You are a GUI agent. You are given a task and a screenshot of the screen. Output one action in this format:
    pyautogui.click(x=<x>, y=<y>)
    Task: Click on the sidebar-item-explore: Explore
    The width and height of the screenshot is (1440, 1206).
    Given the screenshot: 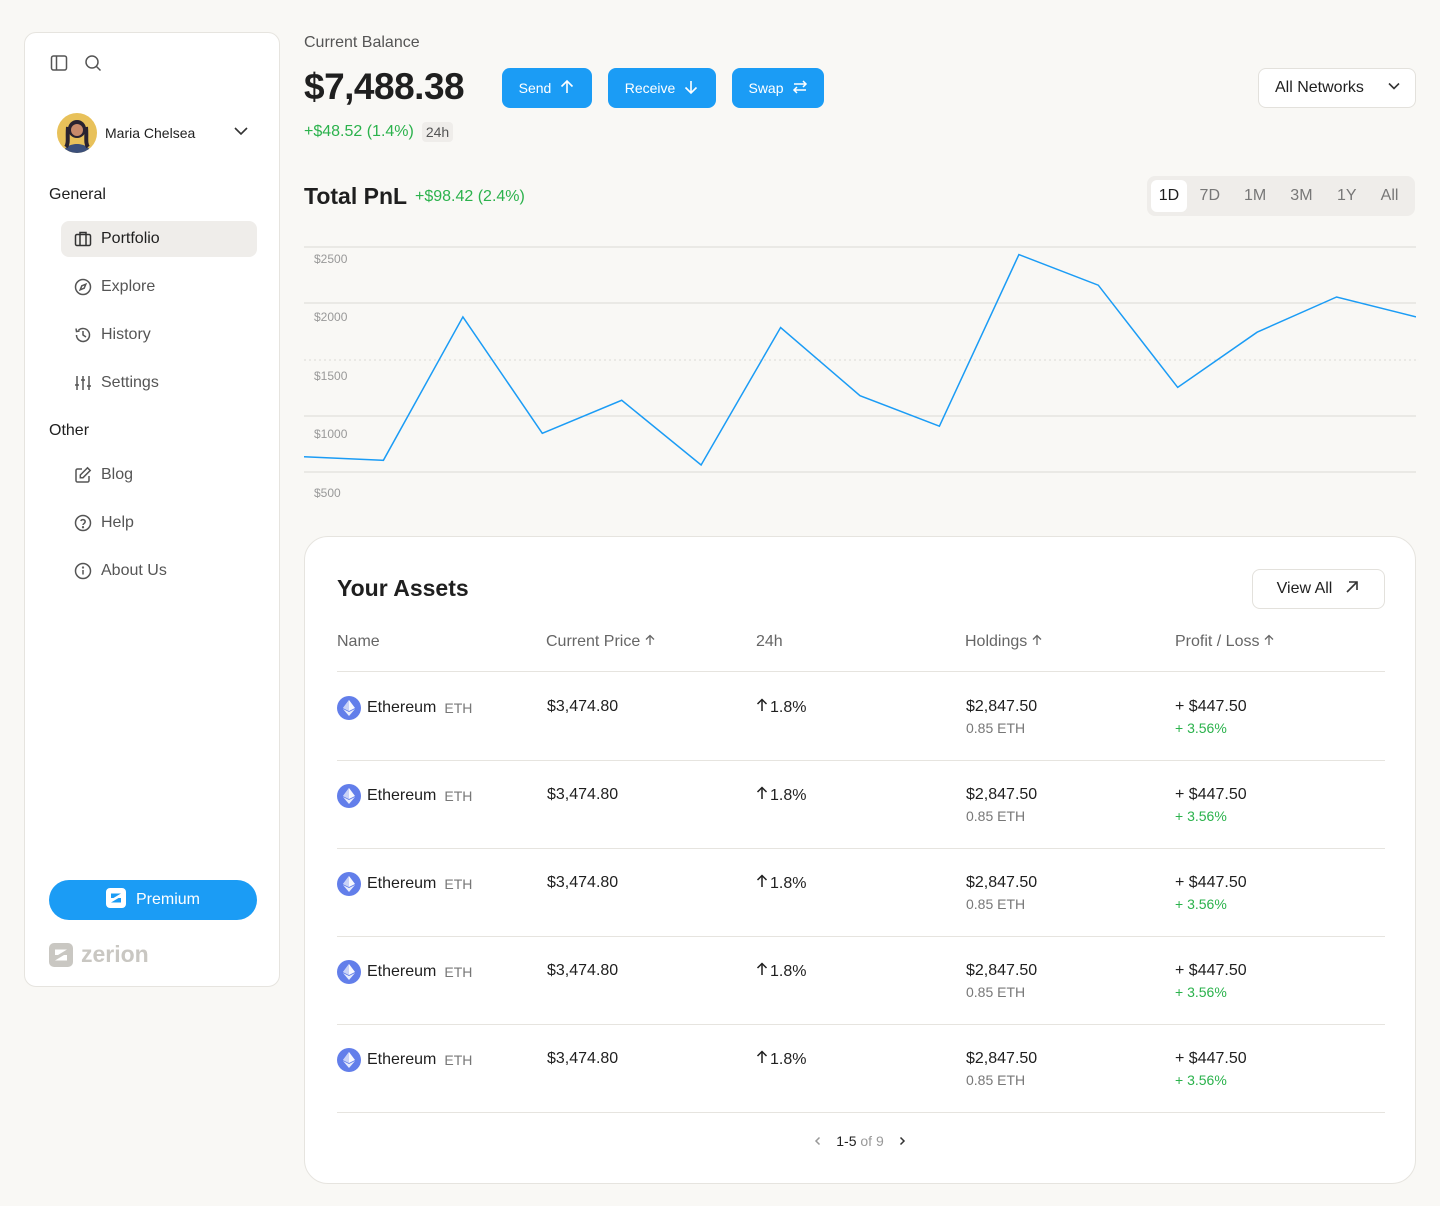 What is the action you would take?
    pyautogui.click(x=159, y=287)
    